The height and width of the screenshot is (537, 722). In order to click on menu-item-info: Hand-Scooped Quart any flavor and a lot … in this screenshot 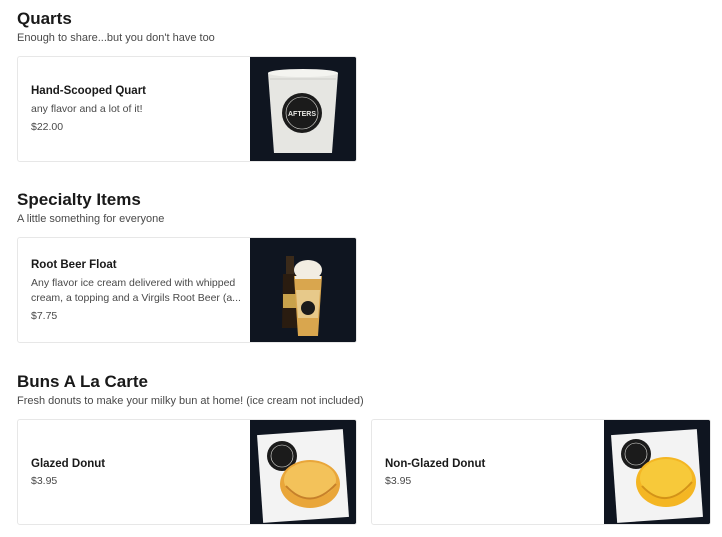, I will do `click(138, 109)`.